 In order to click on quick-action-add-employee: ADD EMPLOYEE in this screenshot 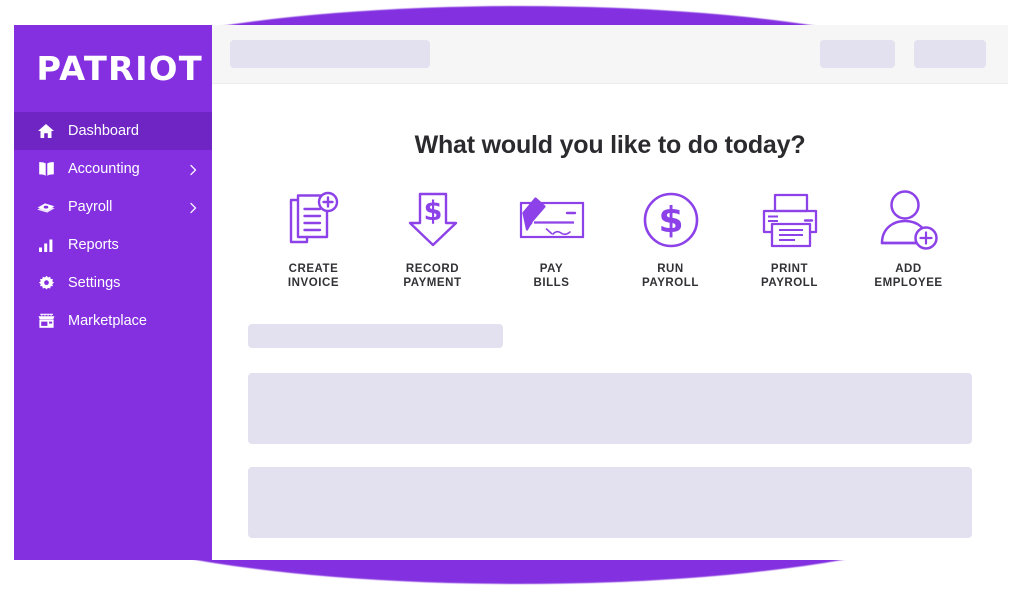, I will do `click(908, 239)`.